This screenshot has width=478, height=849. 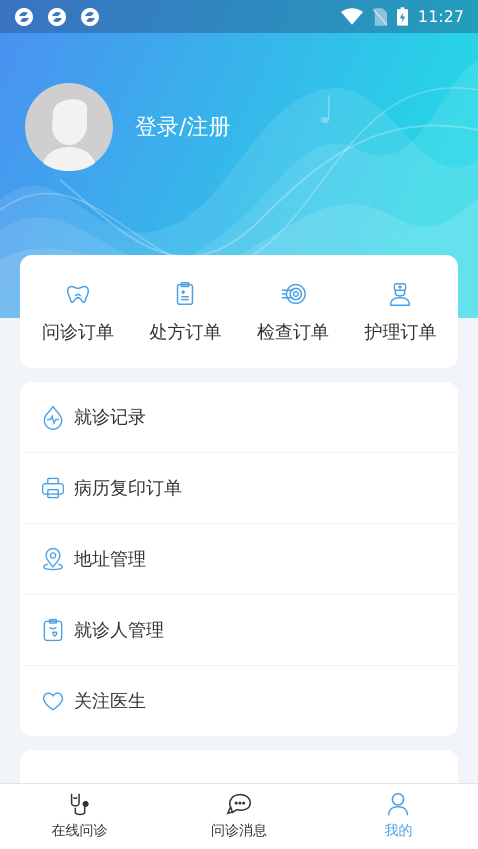 I want to click on order-shortcut: 处方订单, so click(x=185, y=312).